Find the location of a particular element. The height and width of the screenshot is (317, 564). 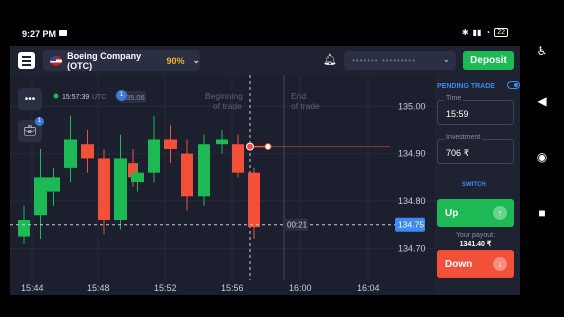

payout-value: 1341.40 ₹ is located at coordinates (475, 244).